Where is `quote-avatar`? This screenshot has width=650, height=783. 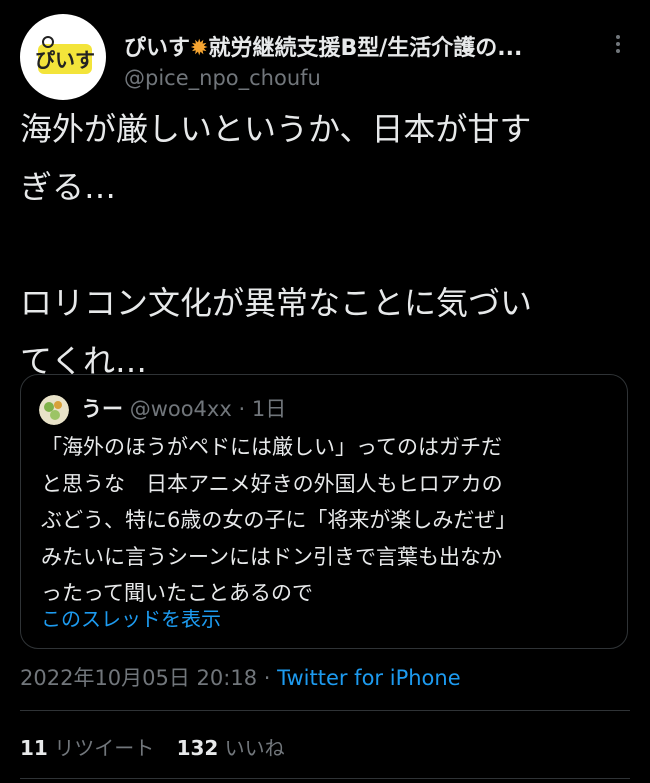
quote-avatar is located at coordinates (54, 410).